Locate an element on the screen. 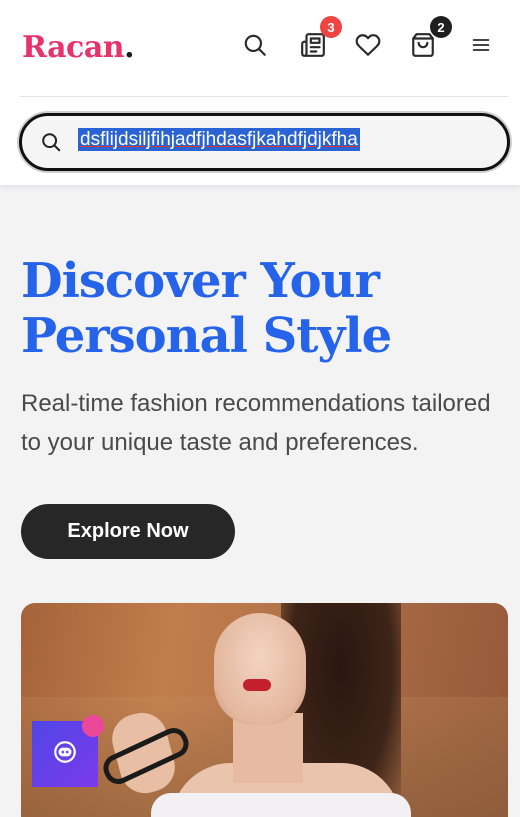 The height and width of the screenshot is (817, 520). hero-title: Discover Your Personal Style is located at coordinates (261, 309).